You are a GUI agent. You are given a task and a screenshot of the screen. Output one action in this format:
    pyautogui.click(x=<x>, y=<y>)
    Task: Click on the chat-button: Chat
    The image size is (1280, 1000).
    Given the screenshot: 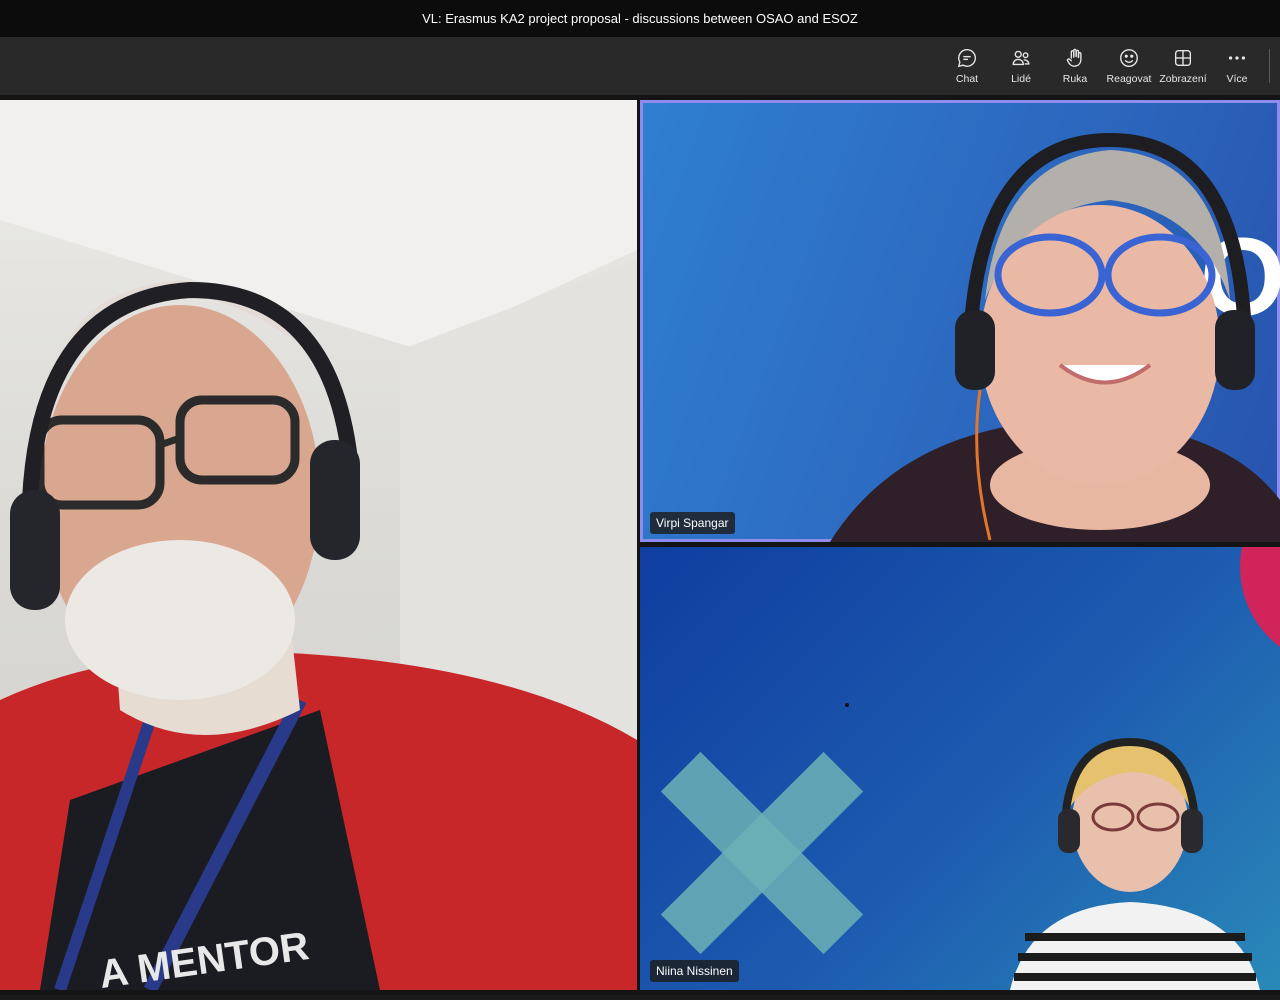 What is the action you would take?
    pyautogui.click(x=967, y=66)
    